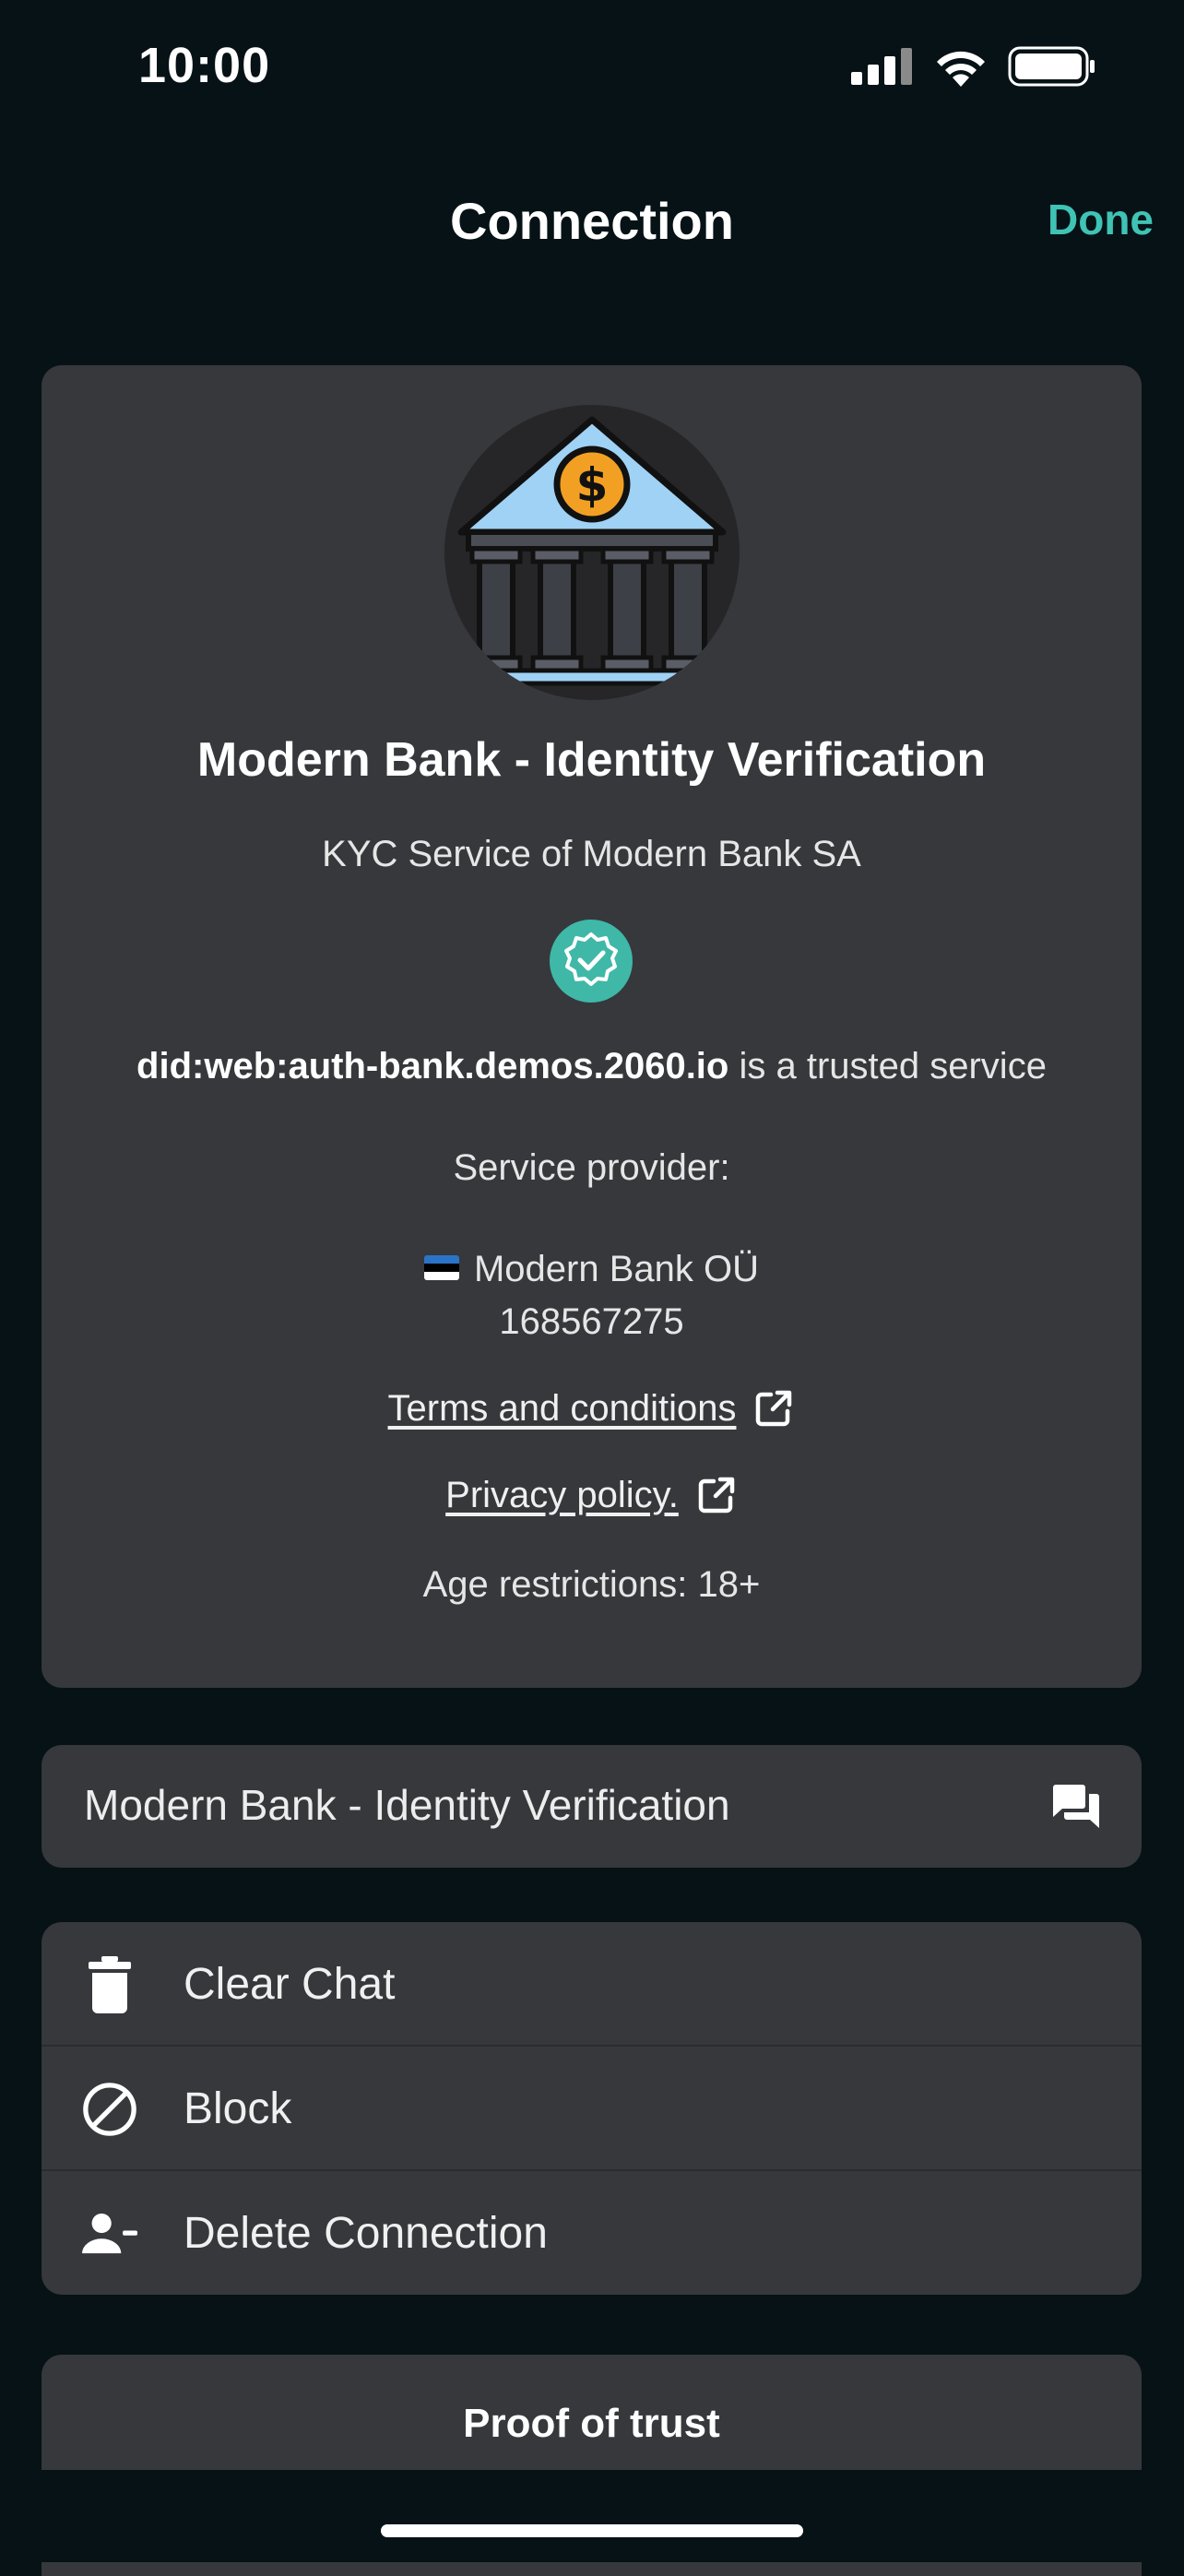 This screenshot has width=1184, height=2576. I want to click on did-identifier: did:web:auth-bank.demos.2060.io, so click(432, 1066).